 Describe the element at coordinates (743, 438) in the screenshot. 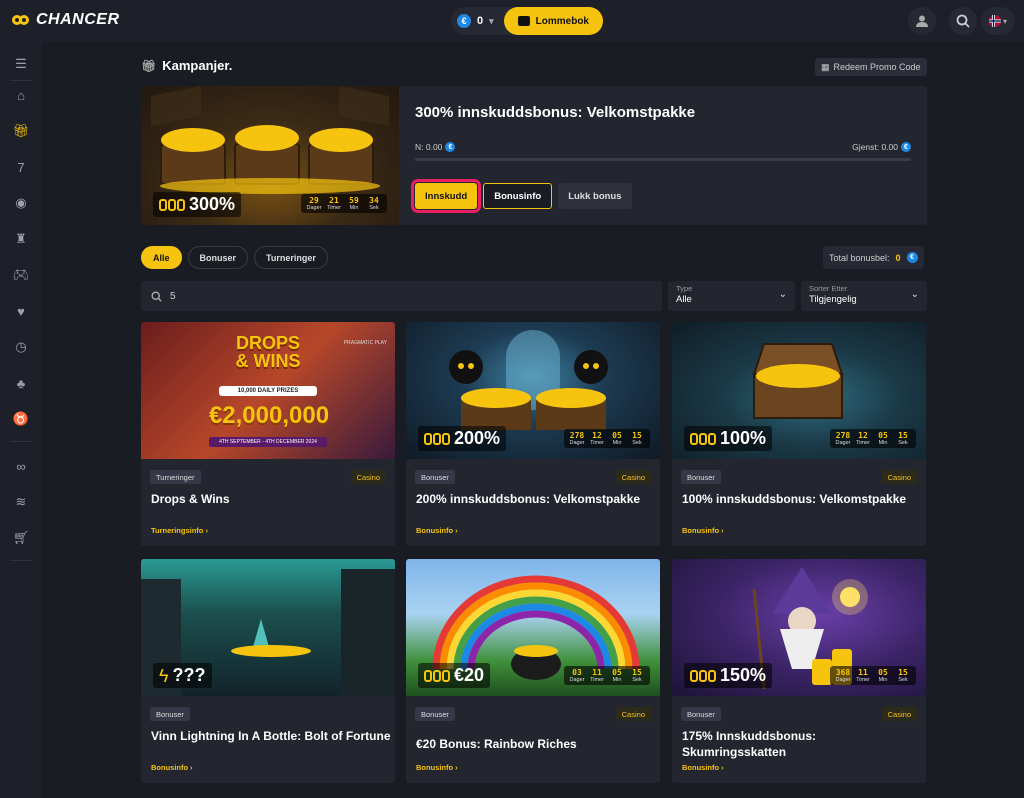

I see `badge-value: 100%` at that location.